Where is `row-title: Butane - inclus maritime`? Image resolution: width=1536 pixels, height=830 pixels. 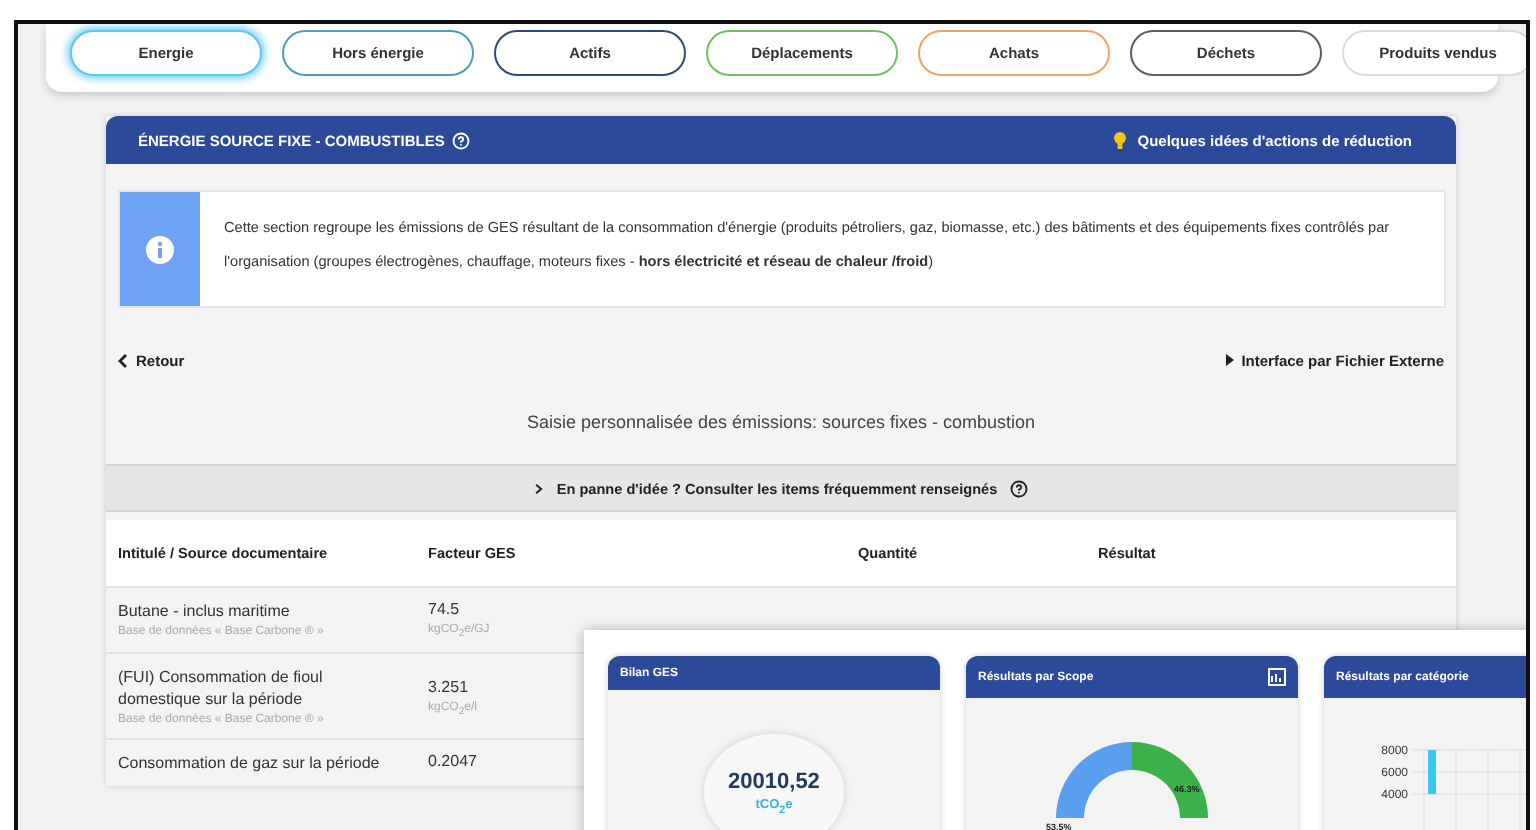 row-title: Butane - inclus maritime is located at coordinates (205, 611).